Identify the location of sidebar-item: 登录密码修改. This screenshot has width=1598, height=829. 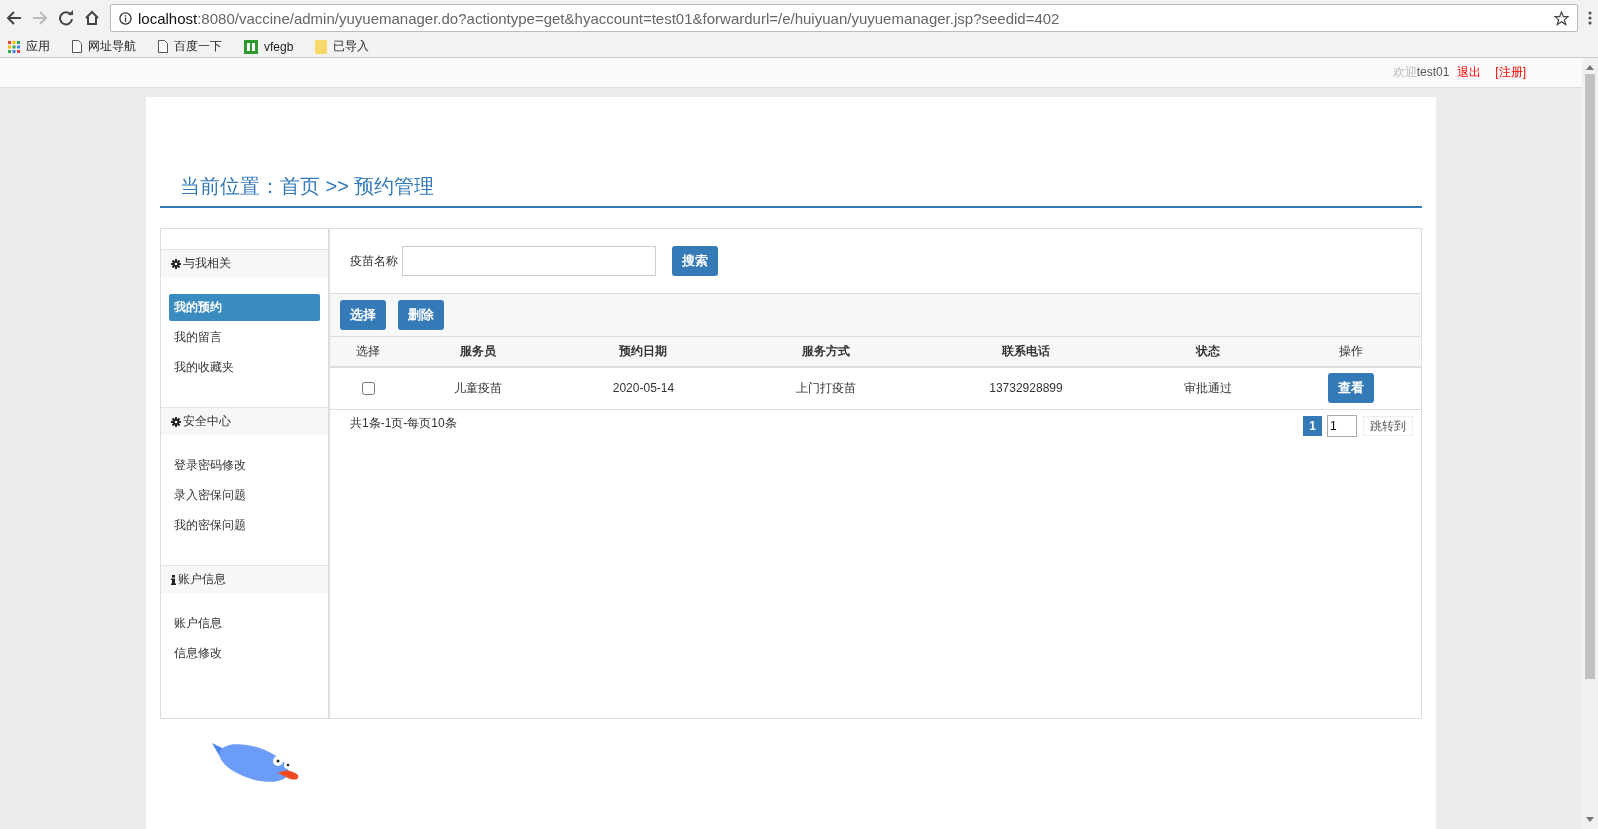
(244, 465).